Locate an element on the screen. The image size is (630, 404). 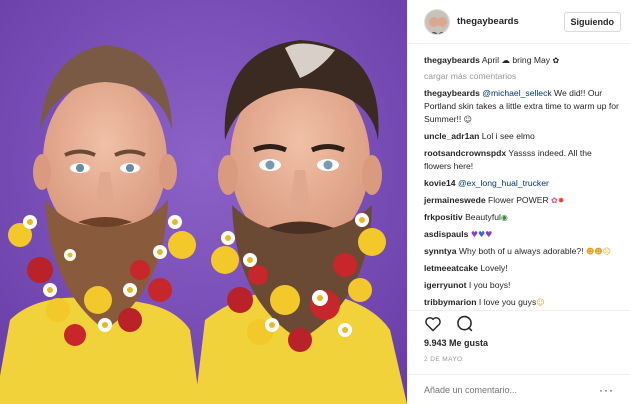
load-more-comments-link: cargar más comentarios is located at coordinates (522, 76).